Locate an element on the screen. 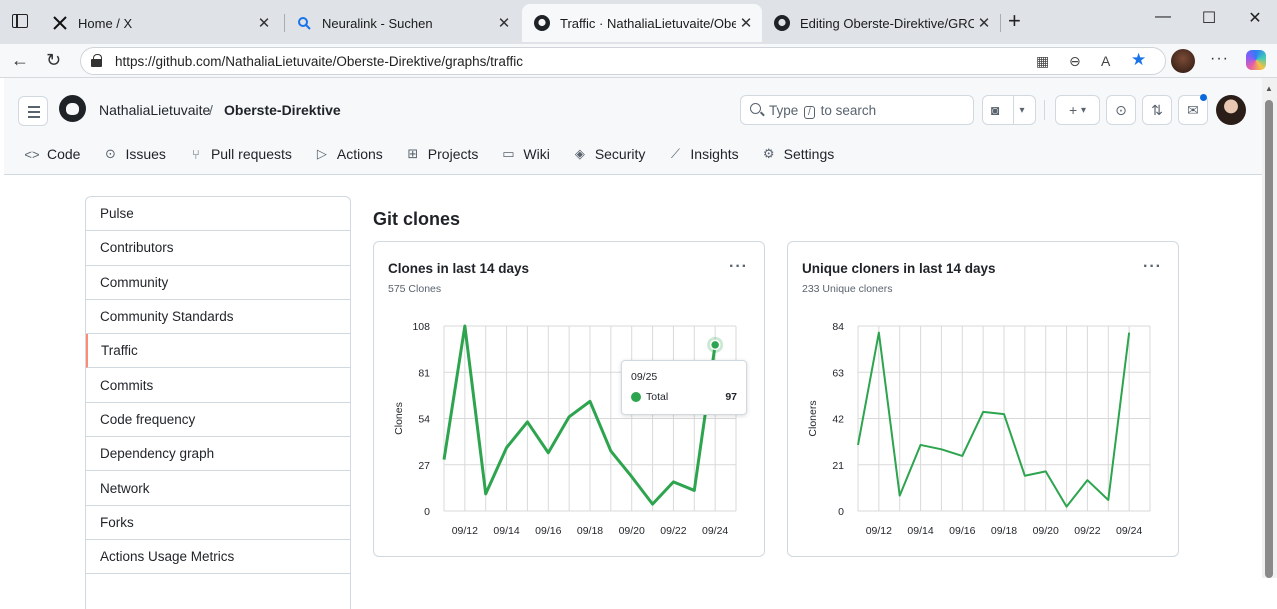  tooltip-series-dot is located at coordinates (636, 397).